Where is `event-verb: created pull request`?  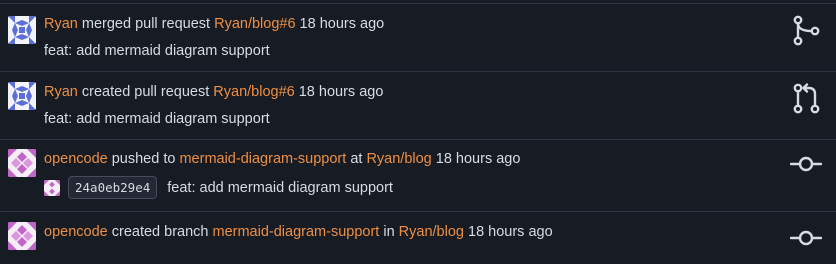 event-verb: created pull request is located at coordinates (145, 92).